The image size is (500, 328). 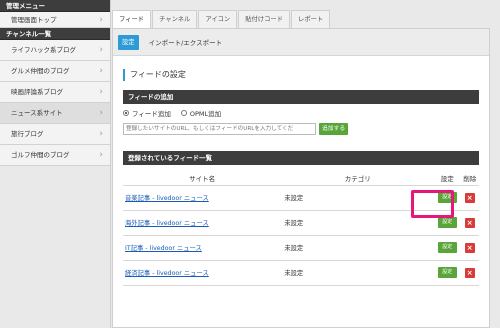 I want to click on sub-nav: 設定 インポート/エクスポート, so click(x=301, y=42).